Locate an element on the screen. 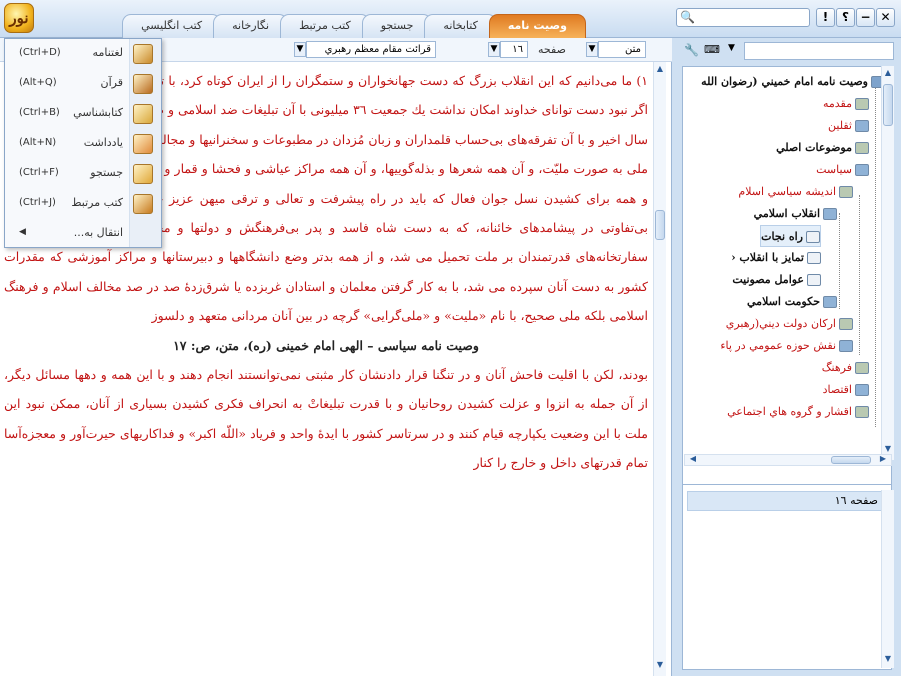 This screenshot has width=901, height=676. tree-node: فرهنگ is located at coordinates (845, 368).